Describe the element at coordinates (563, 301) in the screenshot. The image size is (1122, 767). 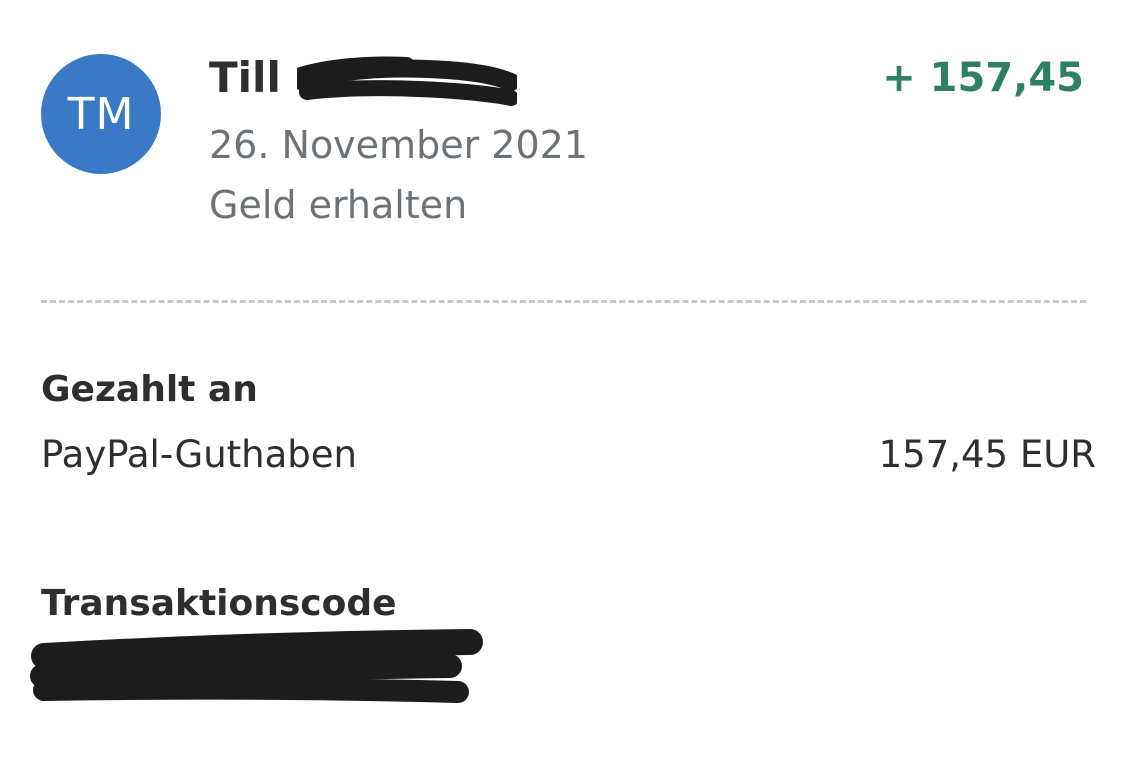
I see `dashed-divider` at that location.